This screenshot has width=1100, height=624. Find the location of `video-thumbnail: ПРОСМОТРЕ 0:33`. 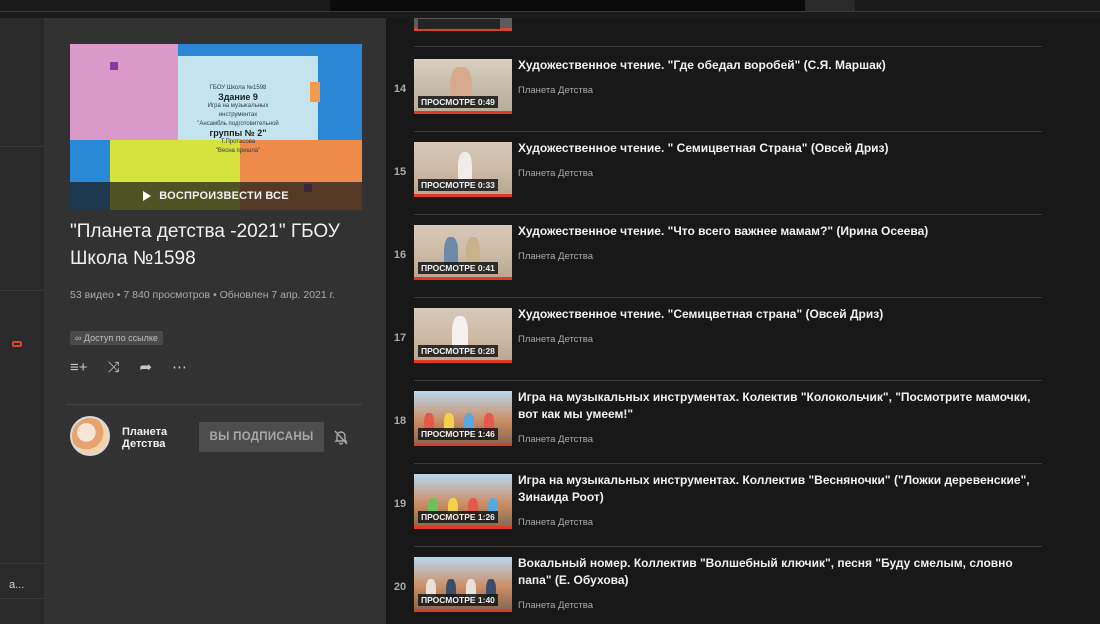

video-thumbnail: ПРОСМОТРЕ 0:33 is located at coordinates (463, 169).